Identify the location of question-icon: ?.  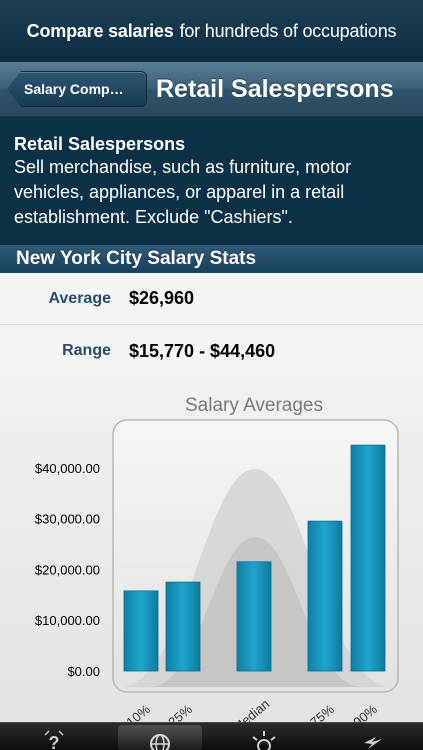
(54, 740).